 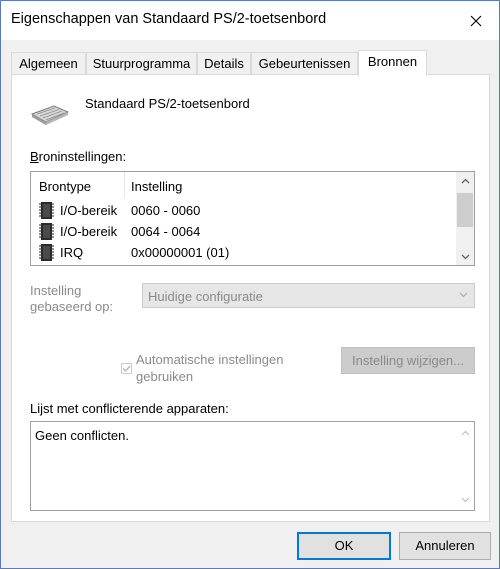 I want to click on resource-value: 0064 - 0064, so click(x=166, y=231).